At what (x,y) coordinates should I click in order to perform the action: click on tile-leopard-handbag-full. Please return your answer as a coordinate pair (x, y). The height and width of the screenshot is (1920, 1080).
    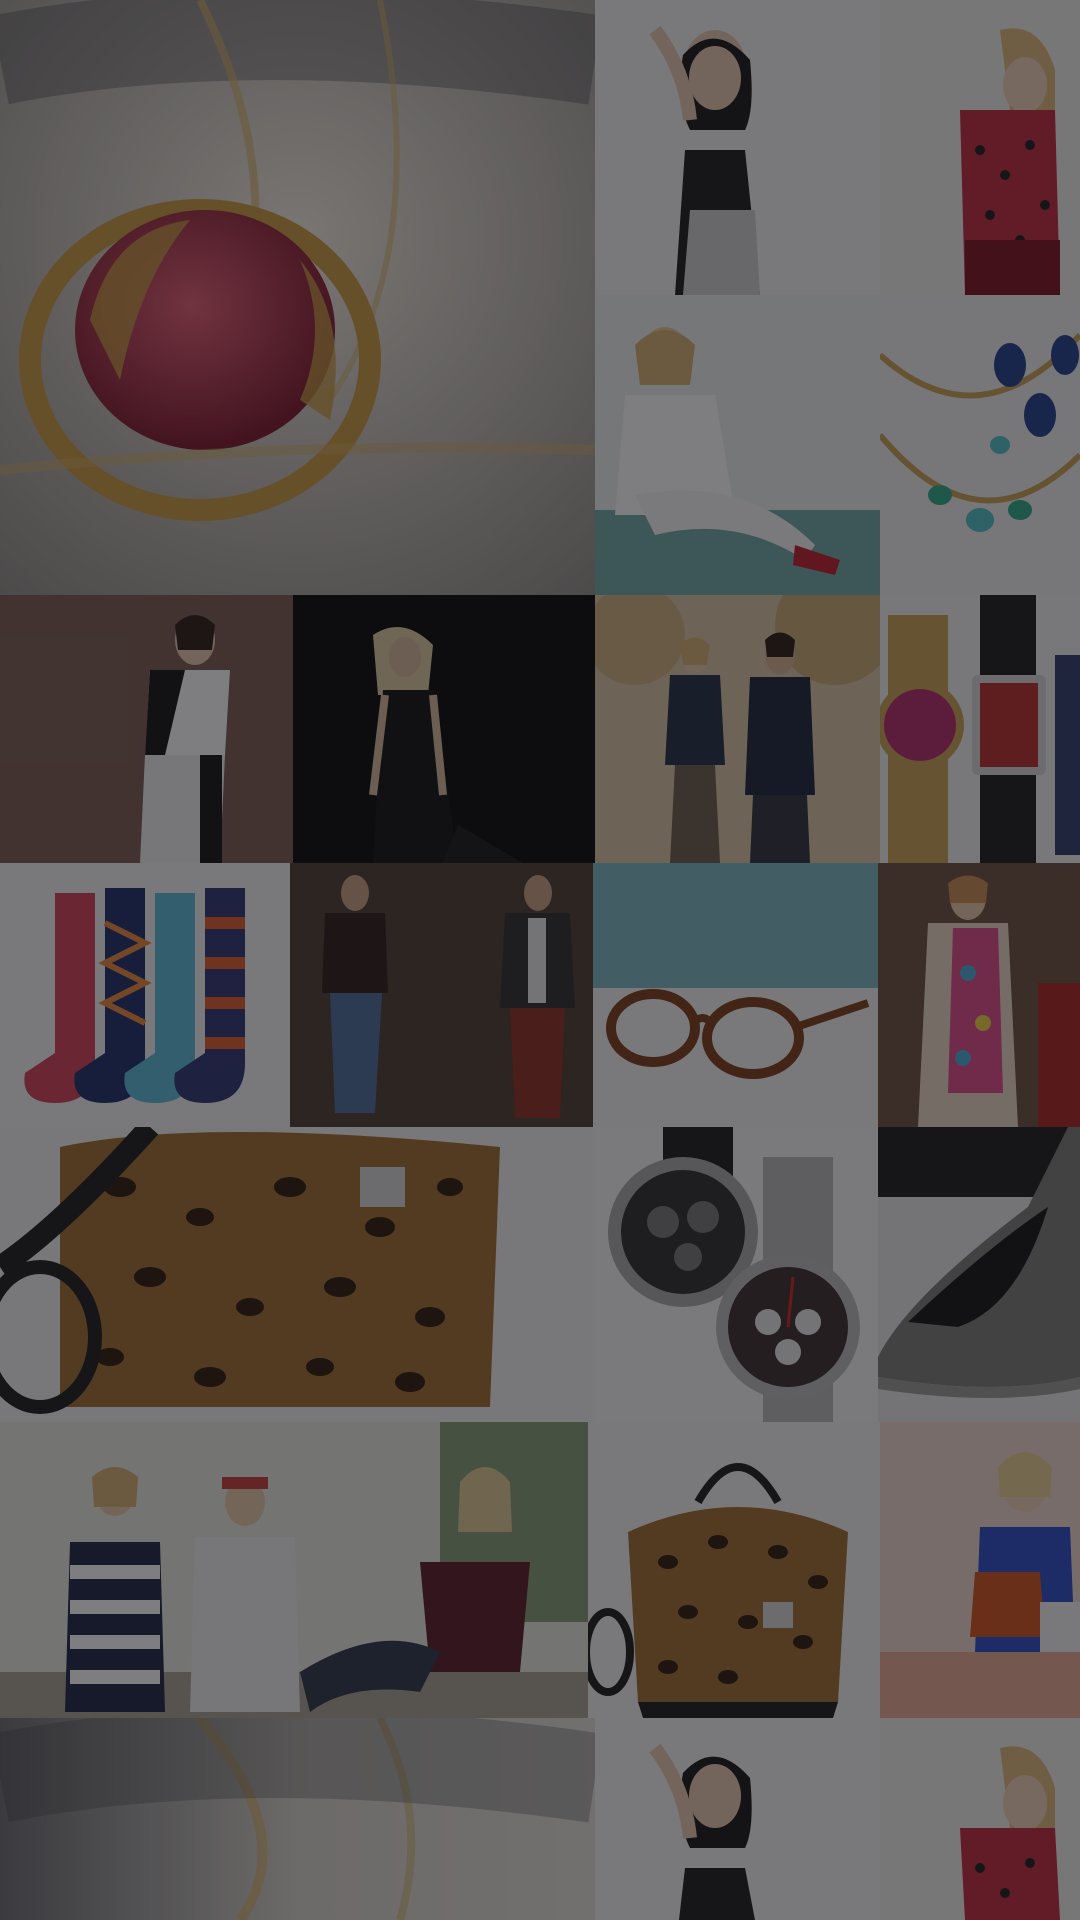
    Looking at the image, I should click on (734, 1570).